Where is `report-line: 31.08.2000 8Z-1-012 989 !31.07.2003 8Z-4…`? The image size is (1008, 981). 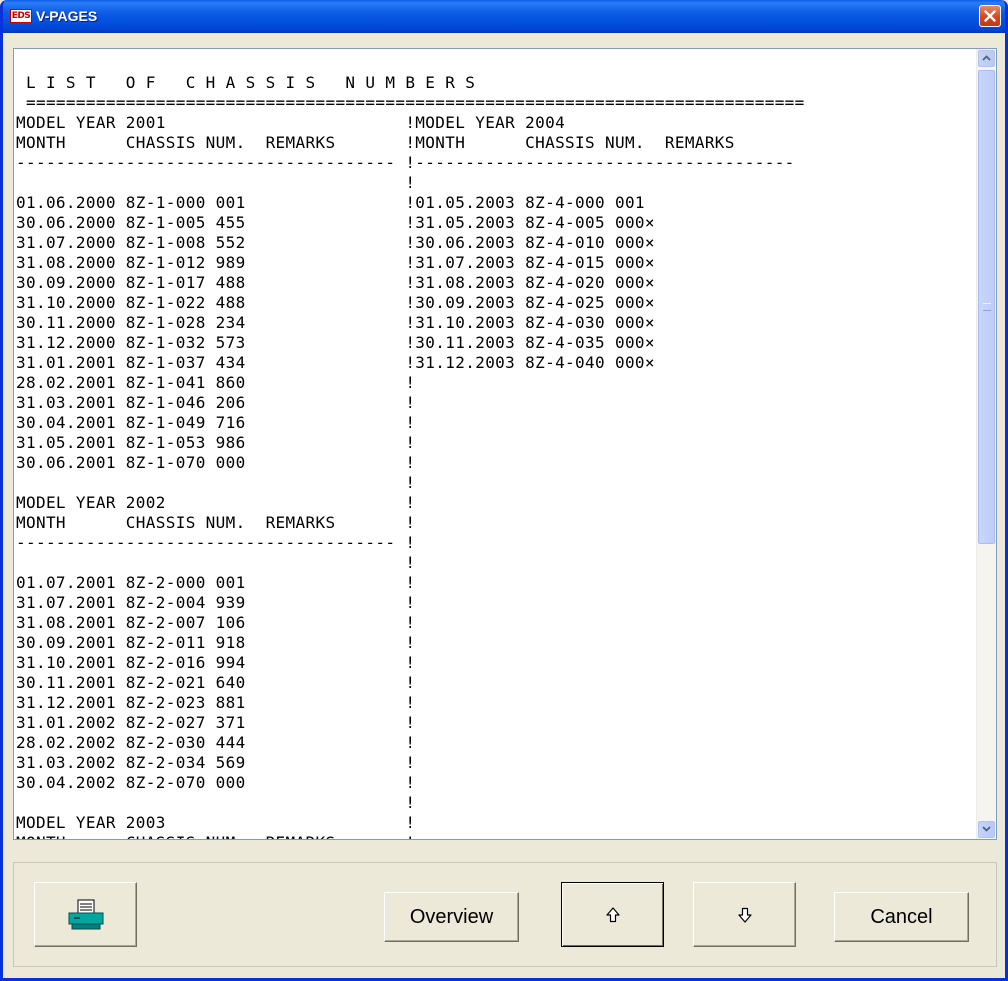 report-line: 31.08.2000 8Z-1-012 989 !31.07.2003 8Z-4… is located at coordinates (335, 262).